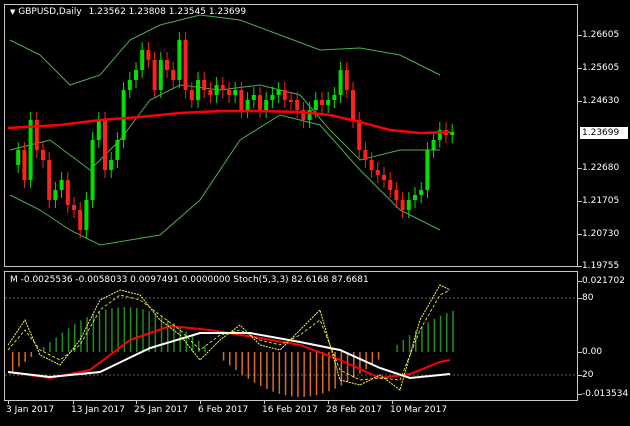 This screenshot has width=630, height=426. What do you see at coordinates (223, 410) in the screenshot?
I see `time-label: 6 Feb 2017` at bounding box center [223, 410].